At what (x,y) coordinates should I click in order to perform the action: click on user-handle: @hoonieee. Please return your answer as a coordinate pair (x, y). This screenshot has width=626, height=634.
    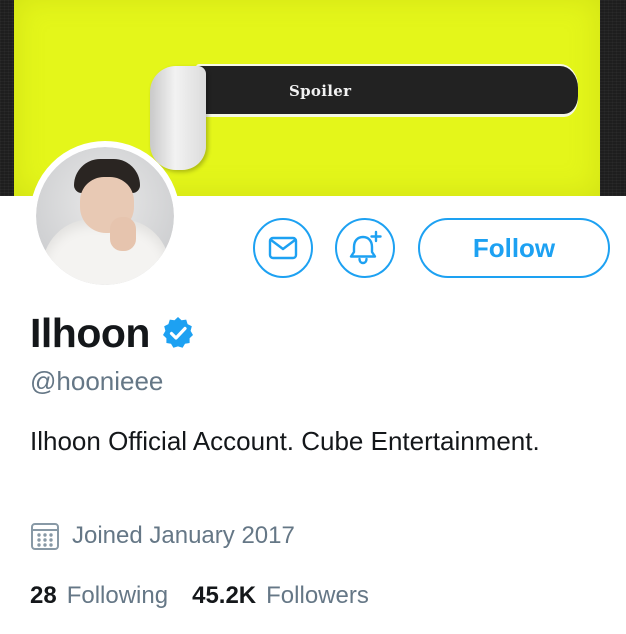
    Looking at the image, I should click on (97, 381).